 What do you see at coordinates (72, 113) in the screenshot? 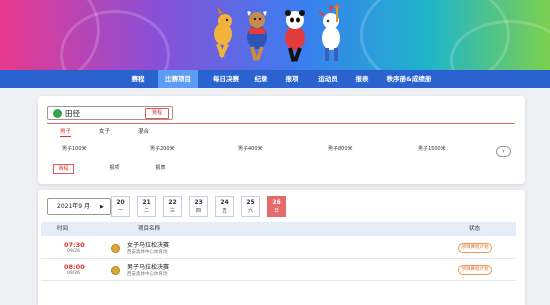
I see `sport-dropdown-value: 田径` at bounding box center [72, 113].